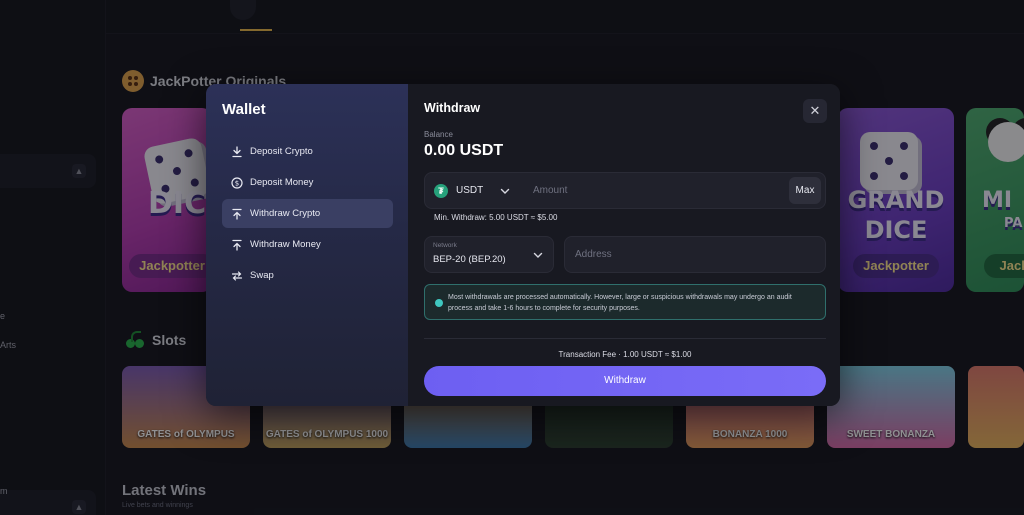 This screenshot has height=515, width=1024. I want to click on amount-field: ₮ USDT Amount Max, so click(625, 190).